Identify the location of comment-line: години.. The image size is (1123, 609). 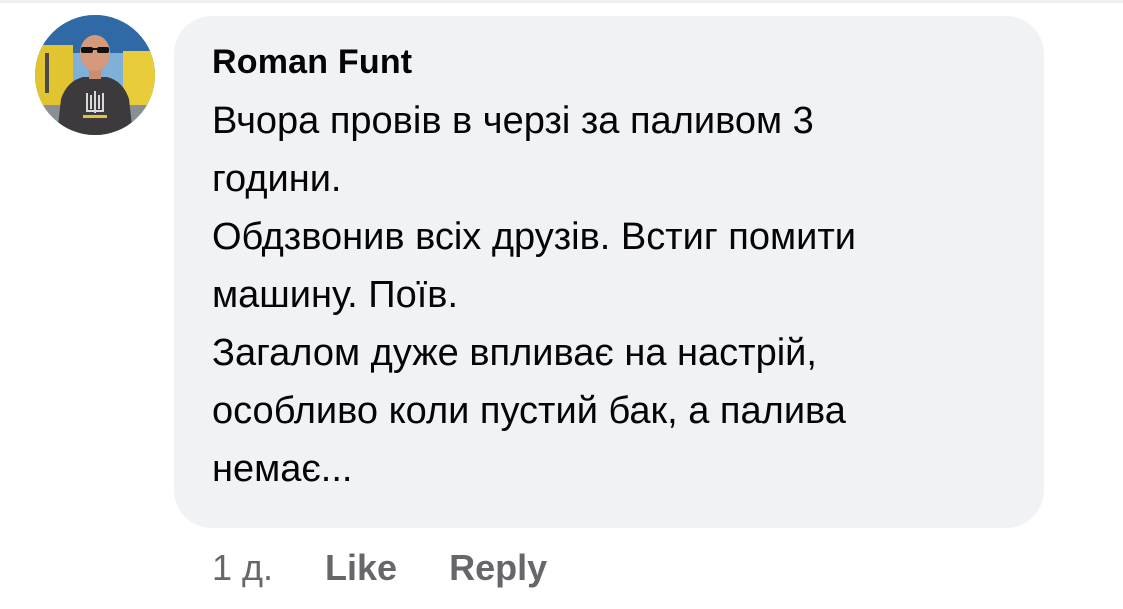
(277, 179).